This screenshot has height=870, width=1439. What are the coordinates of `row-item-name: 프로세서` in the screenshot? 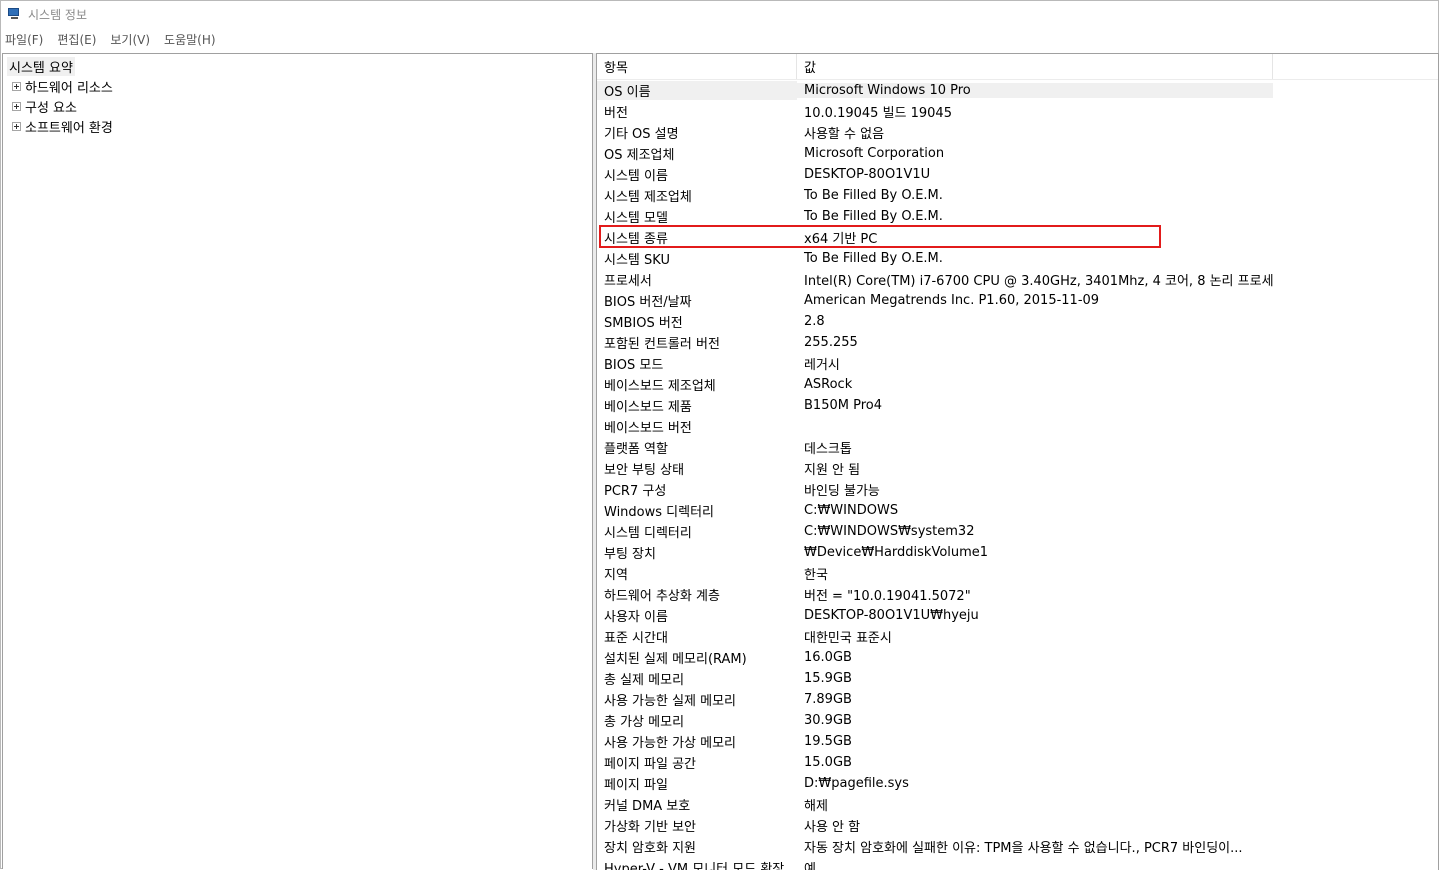 It's located at (628, 281).